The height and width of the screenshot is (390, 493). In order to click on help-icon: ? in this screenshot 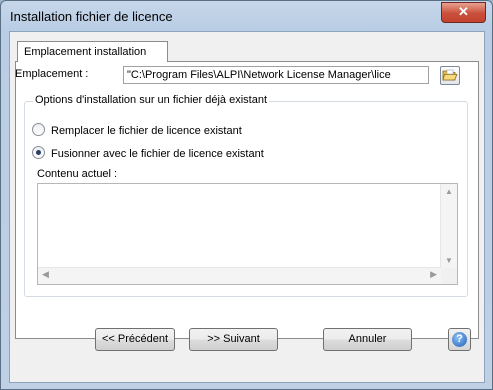, I will do `click(459, 339)`.